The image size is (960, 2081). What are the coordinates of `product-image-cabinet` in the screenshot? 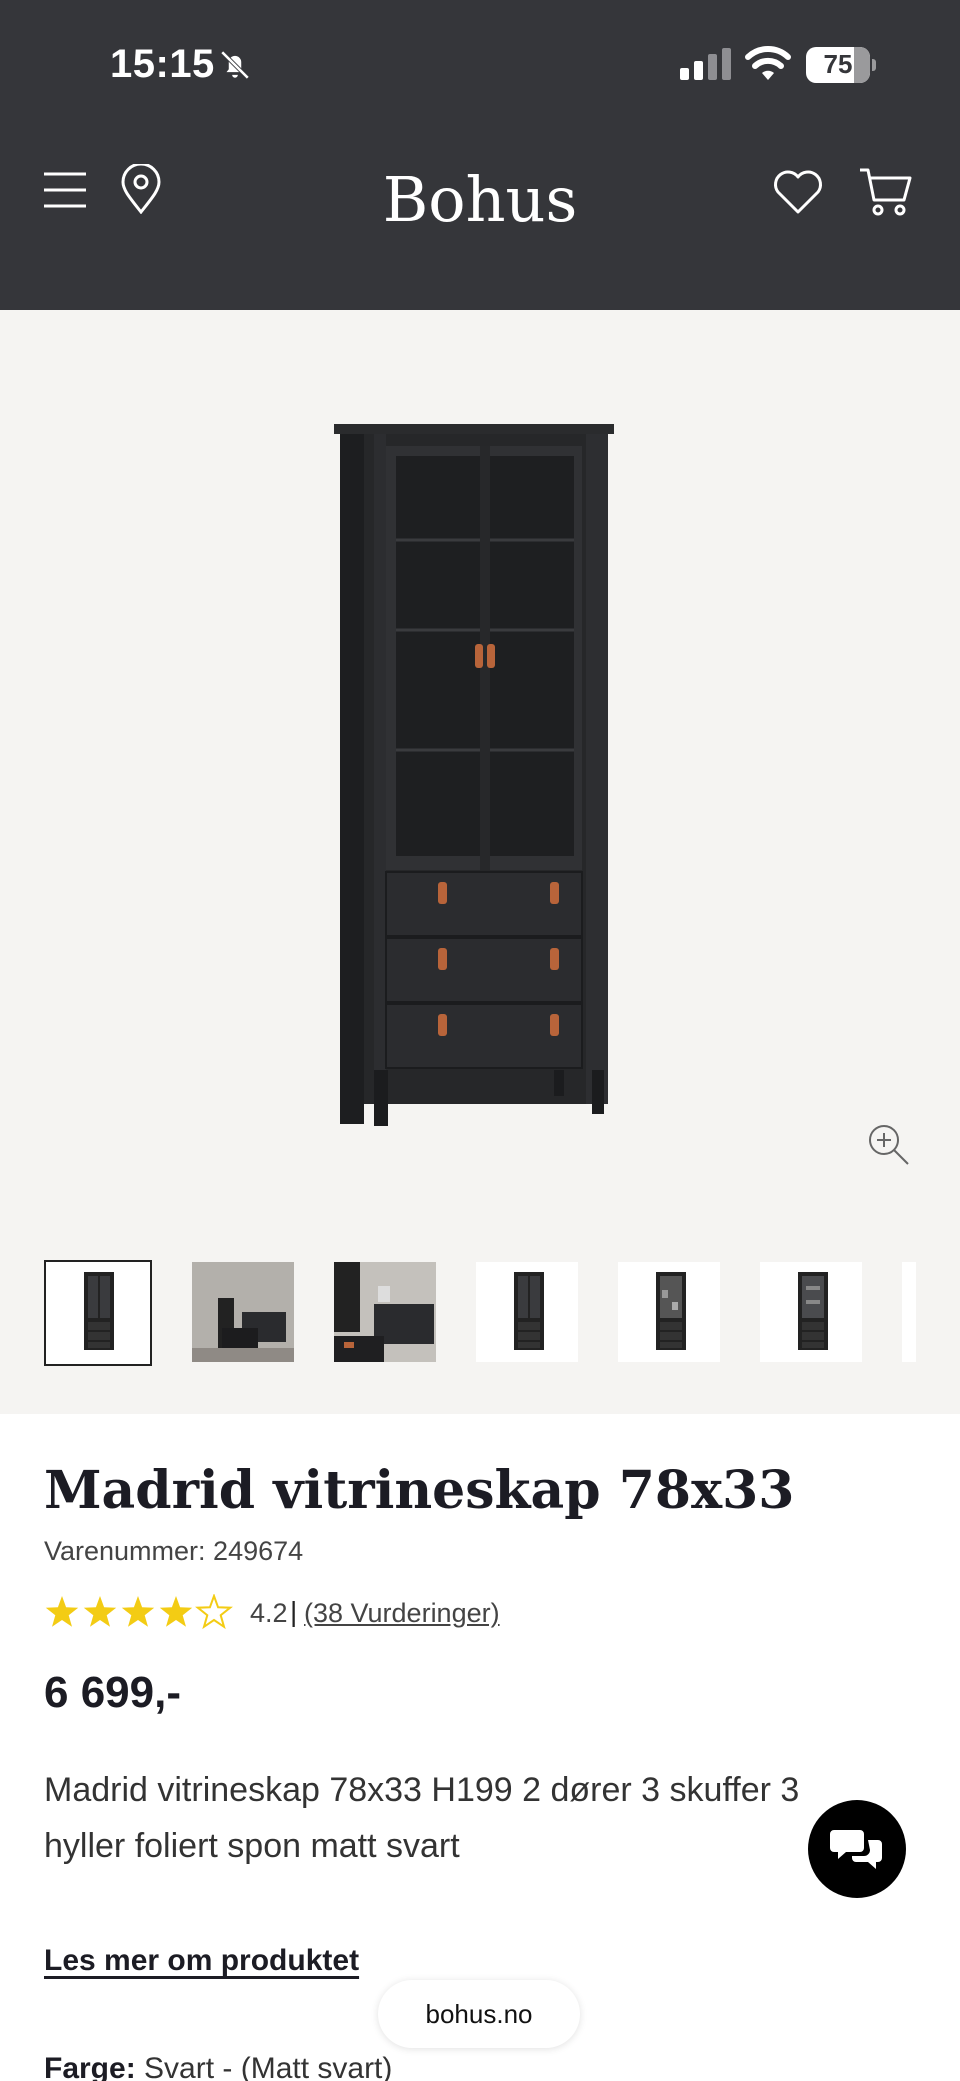 It's located at (480, 775).